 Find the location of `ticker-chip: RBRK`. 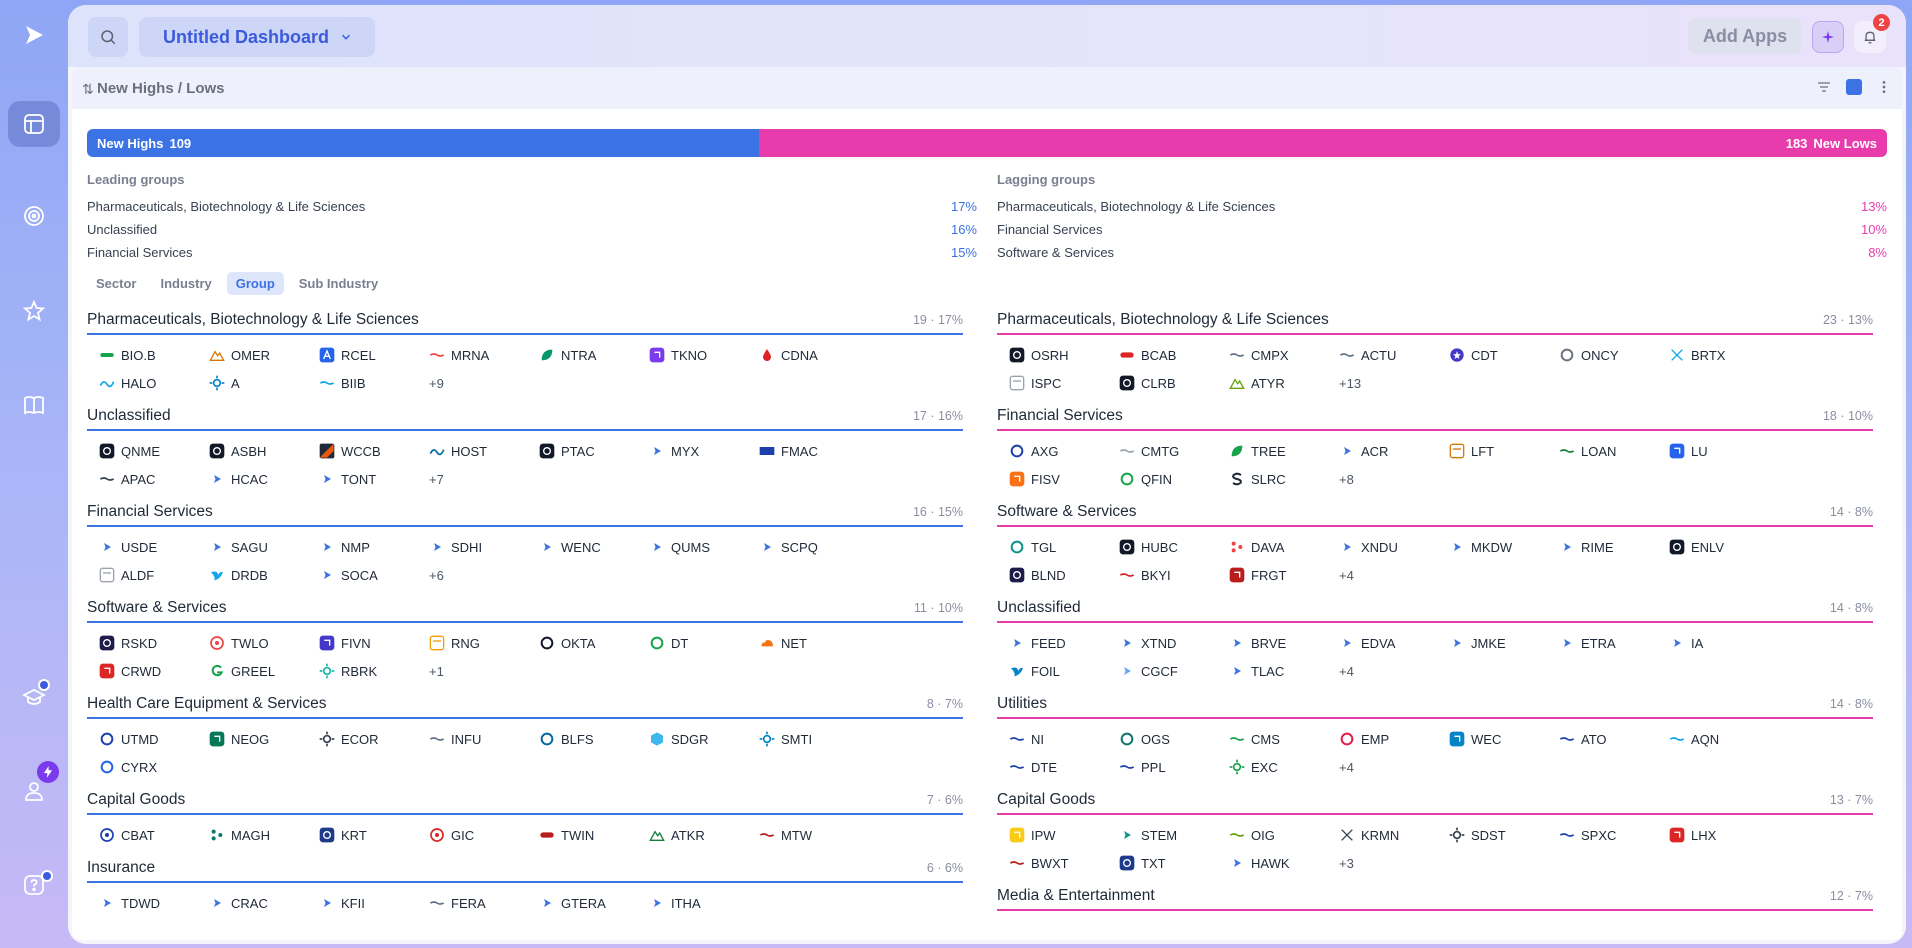

ticker-chip: RBRK is located at coordinates (374, 671).